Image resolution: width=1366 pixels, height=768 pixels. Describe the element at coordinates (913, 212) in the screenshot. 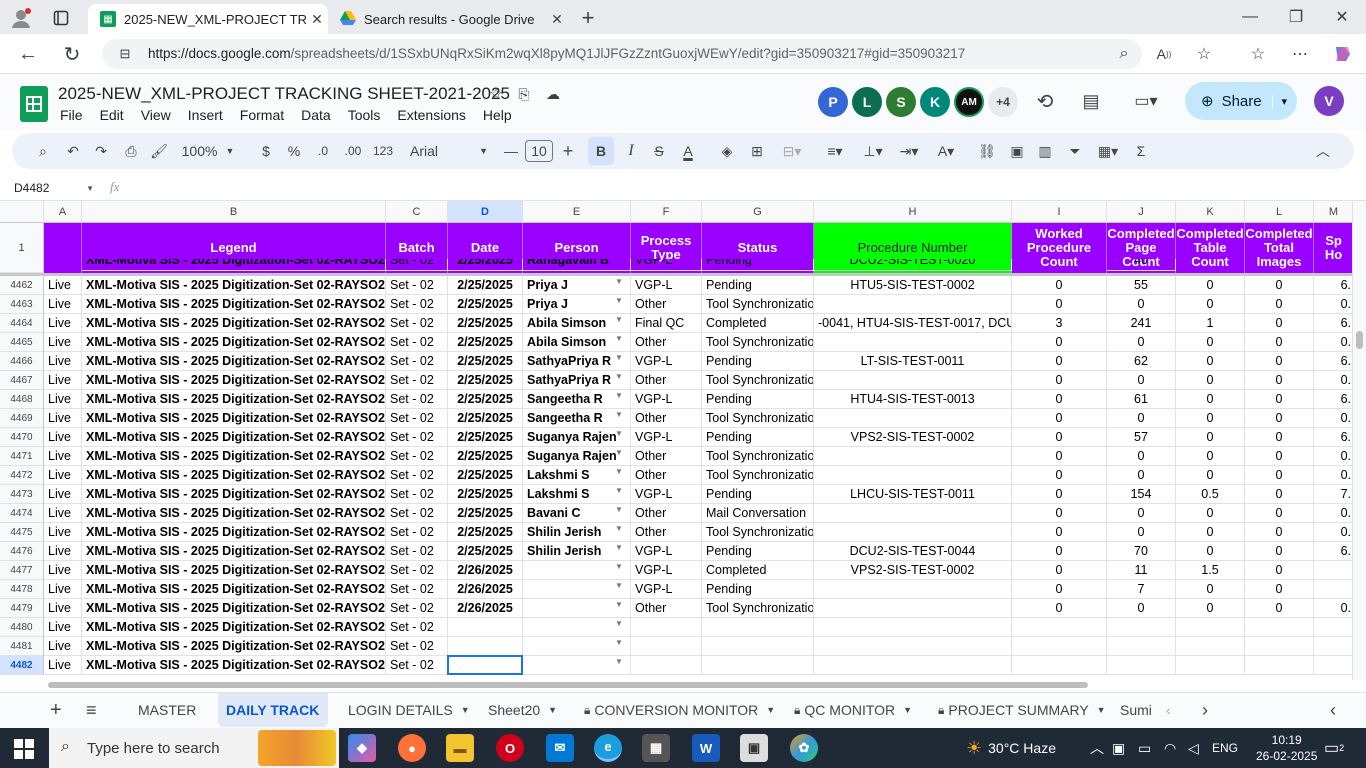

I see `column-header-h: H` at that location.